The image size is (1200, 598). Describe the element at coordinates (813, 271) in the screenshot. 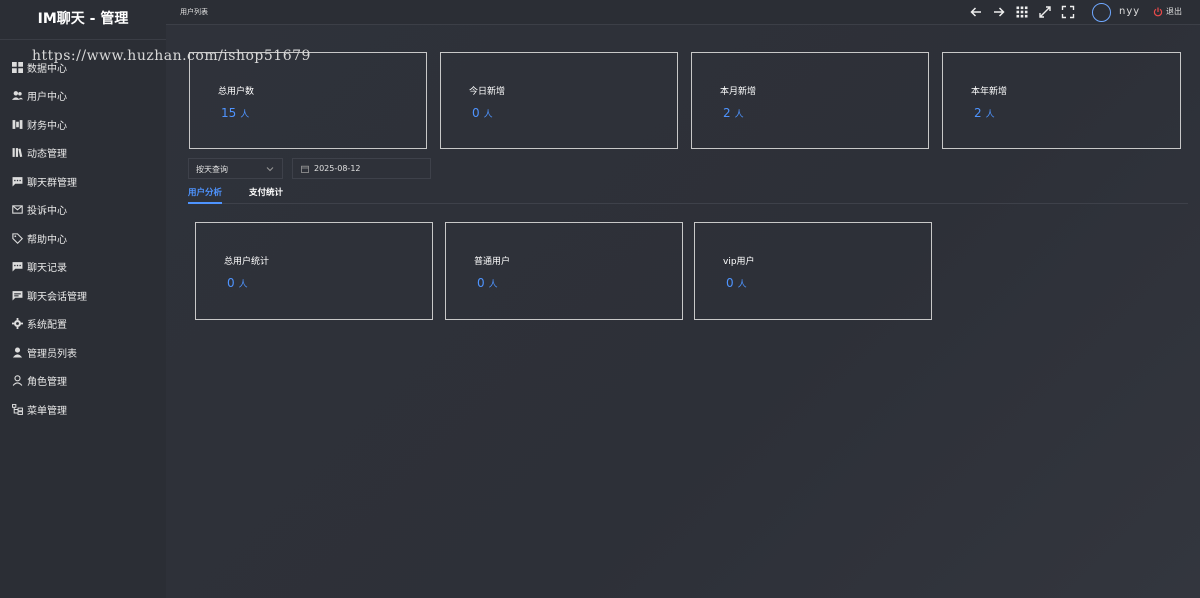

I see `analysis-card-vip-users: vip用户 0人` at that location.